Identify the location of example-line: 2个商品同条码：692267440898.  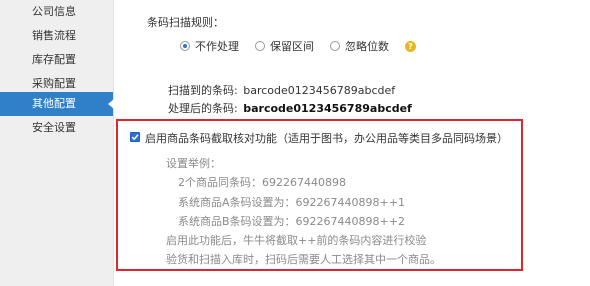
(262, 182).